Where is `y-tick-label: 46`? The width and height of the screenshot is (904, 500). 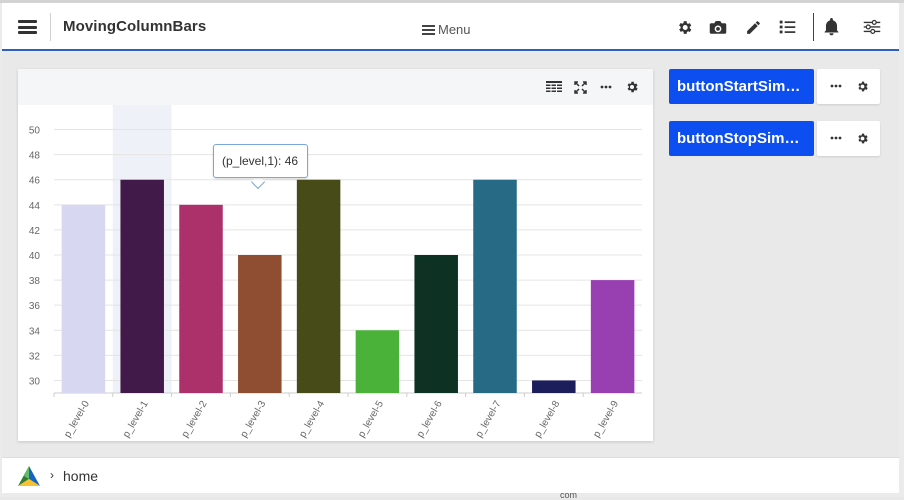
y-tick-label: 46 is located at coordinates (35, 181).